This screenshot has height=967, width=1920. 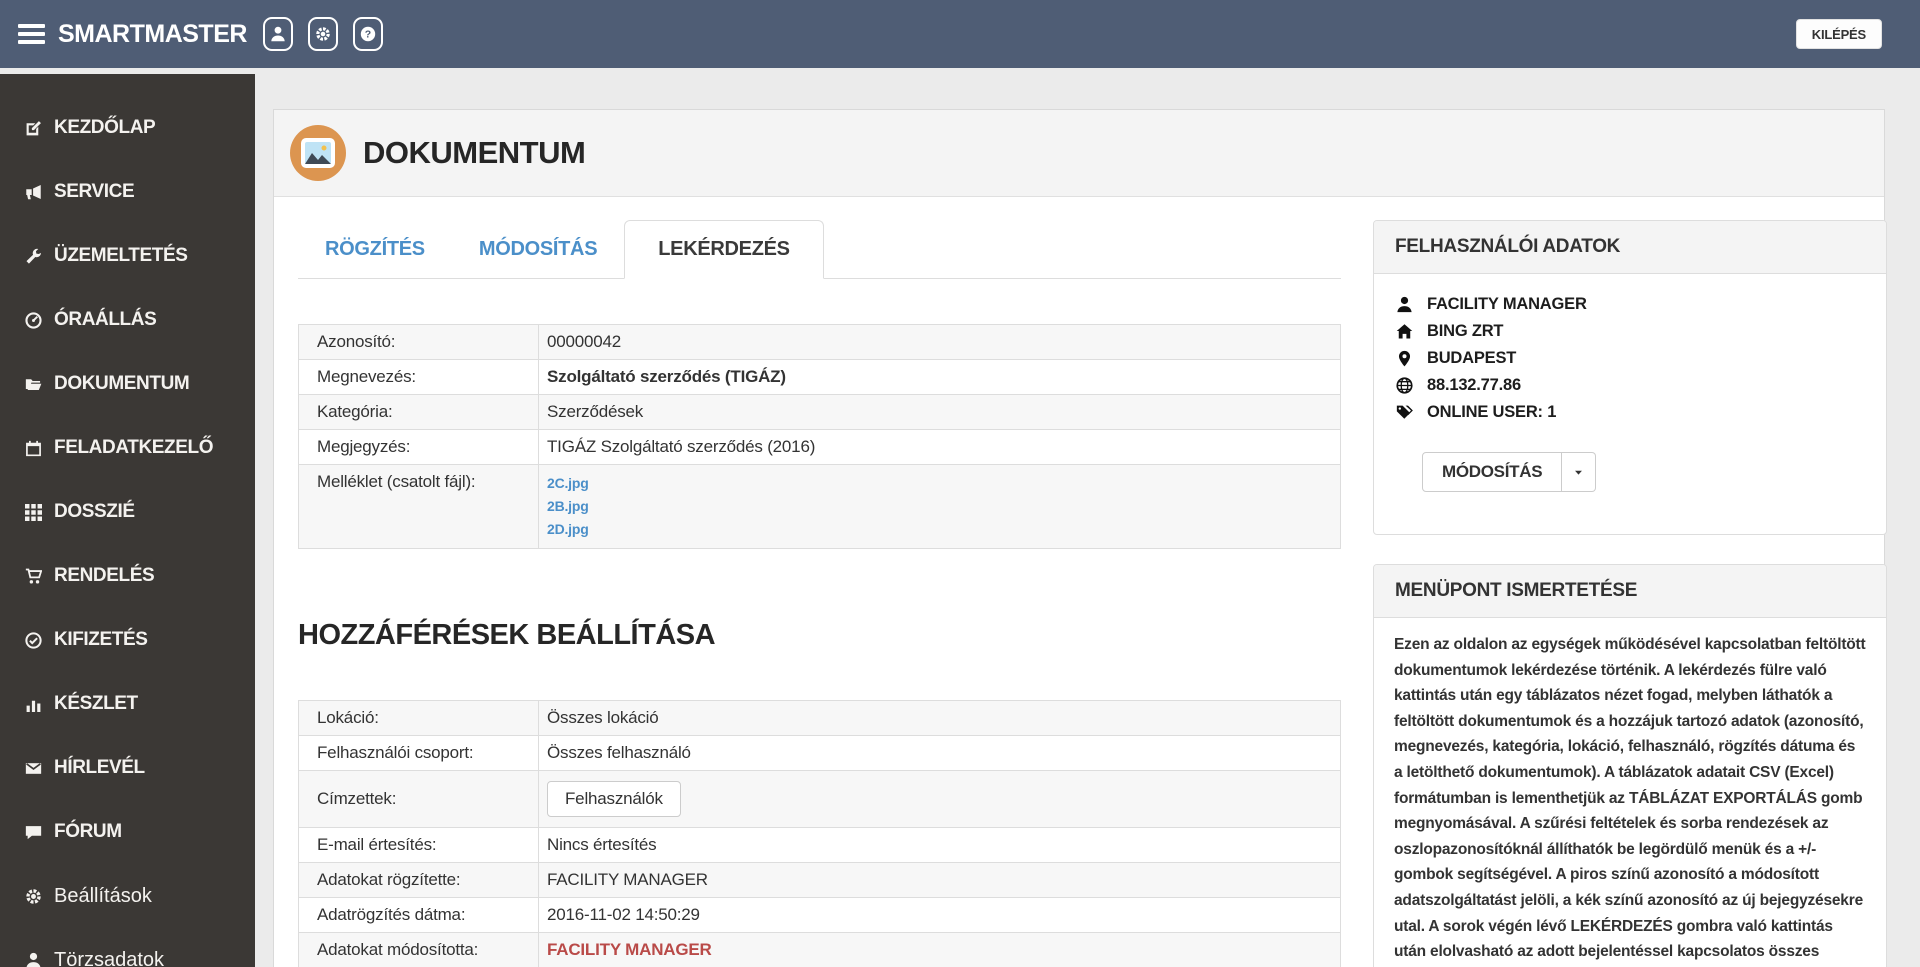 What do you see at coordinates (939, 447) in the screenshot?
I see `row-value: TIGÁZ Szolgáltató szerződés (2016)` at bounding box center [939, 447].